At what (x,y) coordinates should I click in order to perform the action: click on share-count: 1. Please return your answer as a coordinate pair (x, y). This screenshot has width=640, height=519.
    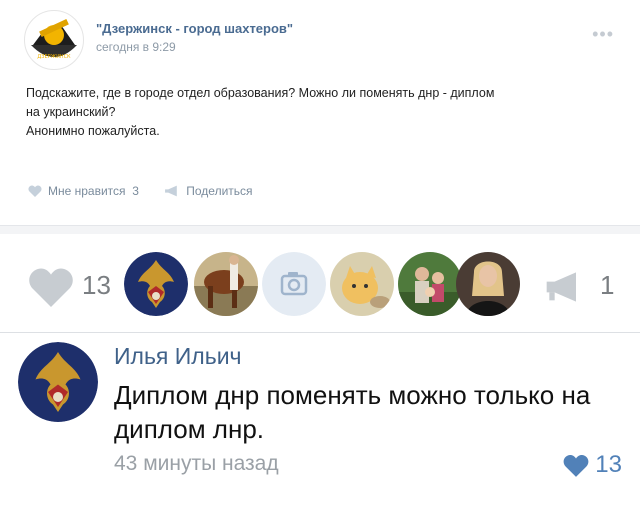
    Looking at the image, I should click on (607, 285).